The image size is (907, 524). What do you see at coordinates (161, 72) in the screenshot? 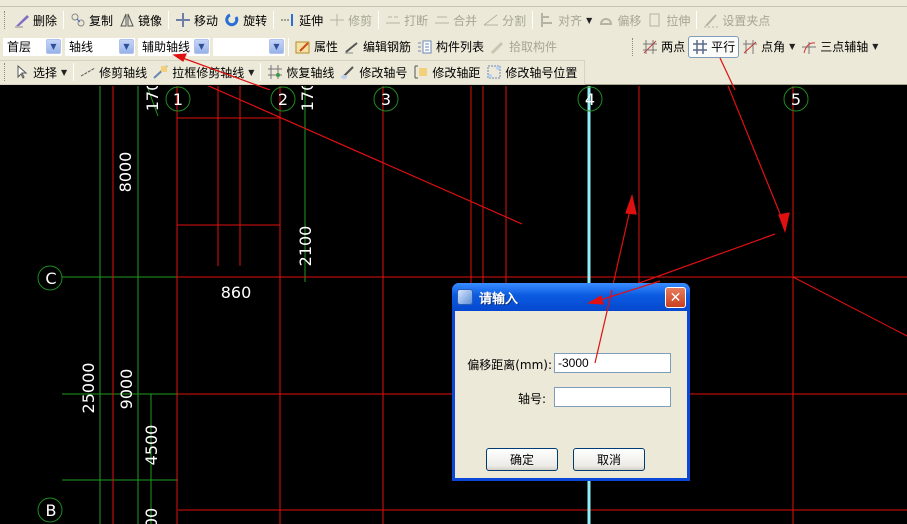
I see `box-trim-axis-icon` at bounding box center [161, 72].